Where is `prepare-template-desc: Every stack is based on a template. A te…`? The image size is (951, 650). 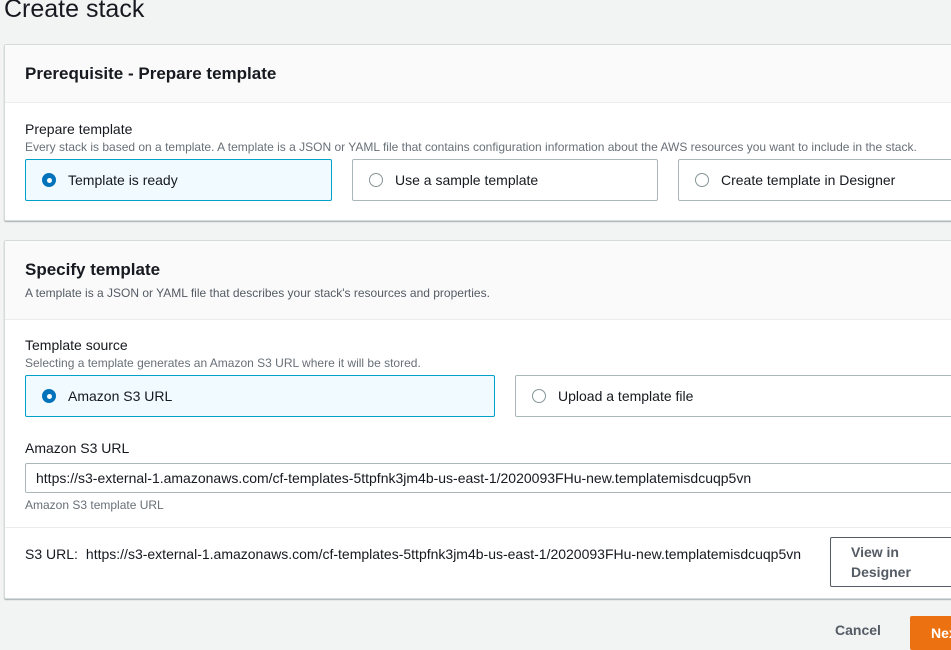 prepare-template-desc: Every stack is based on a template. A te… is located at coordinates (471, 147).